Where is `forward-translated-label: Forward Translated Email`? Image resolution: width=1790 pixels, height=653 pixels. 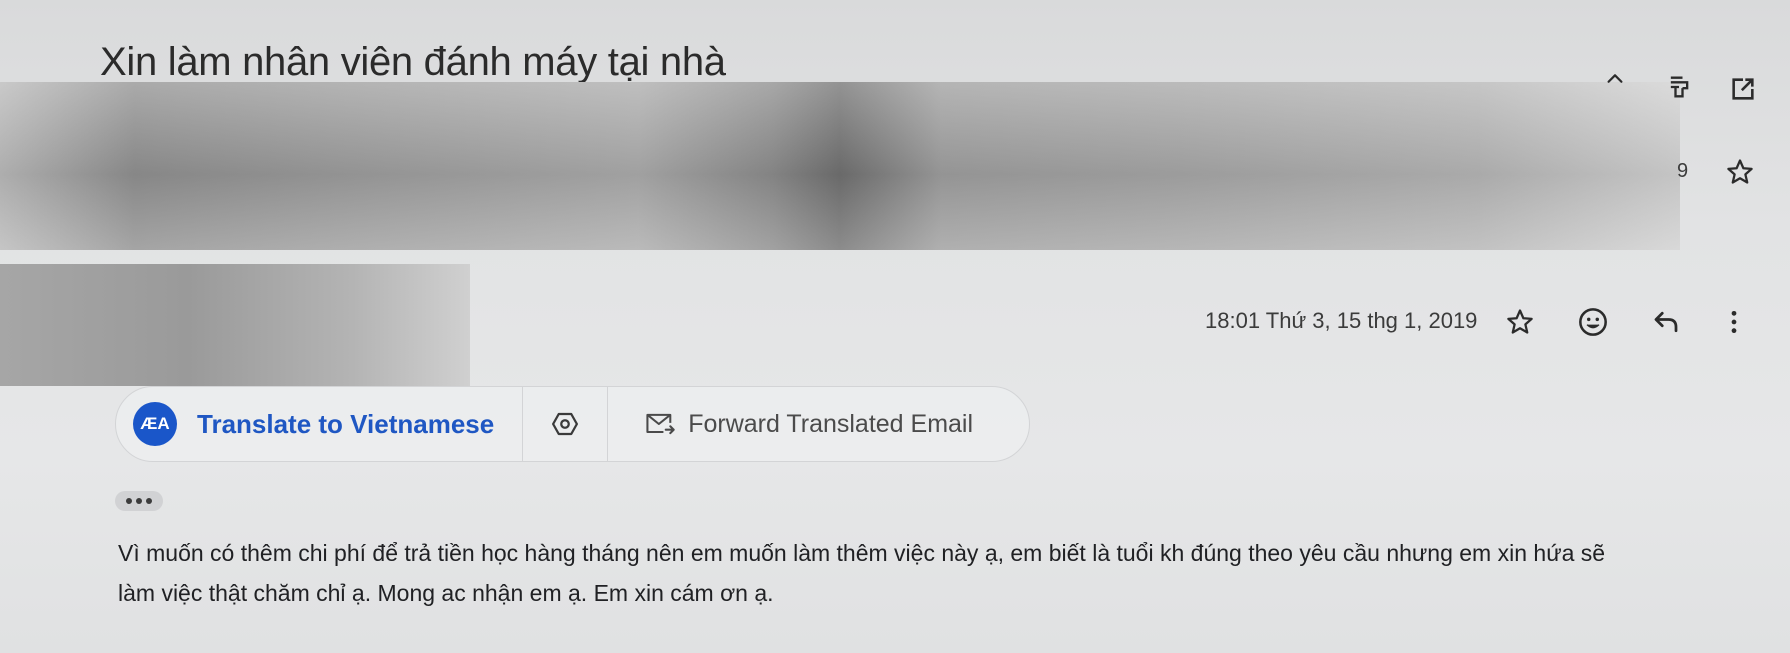
forward-translated-label: Forward Translated Email is located at coordinates (831, 423).